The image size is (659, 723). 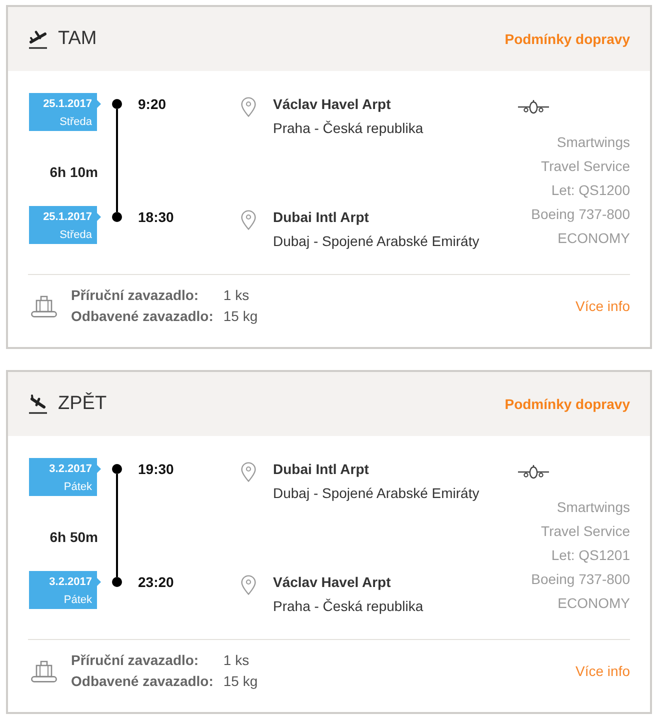 I want to click on landing-icon, so click(x=38, y=404).